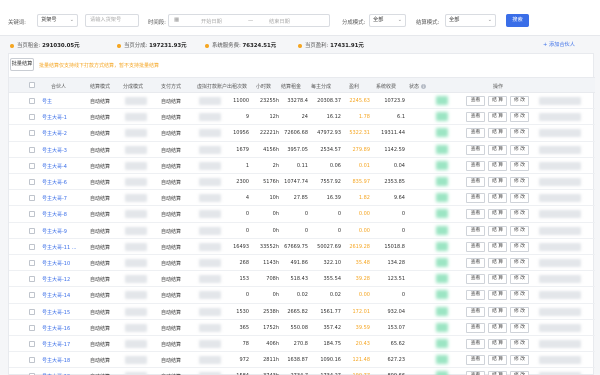 This screenshot has width=600, height=375. Describe the element at coordinates (470, 20) in the screenshot. I see `settle-mode-select: 全部 ⌄` at that location.